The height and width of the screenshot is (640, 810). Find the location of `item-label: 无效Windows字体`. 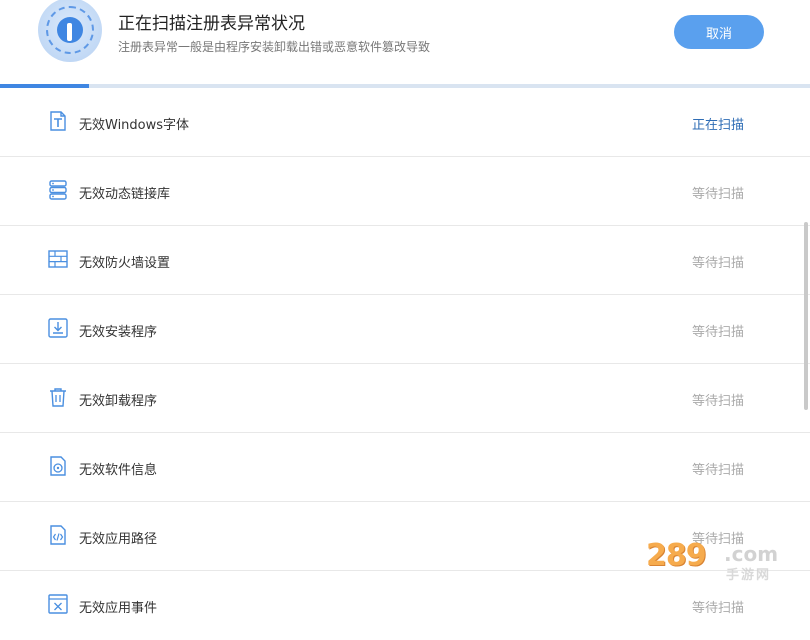

item-label: 无效Windows字体 is located at coordinates (134, 125).